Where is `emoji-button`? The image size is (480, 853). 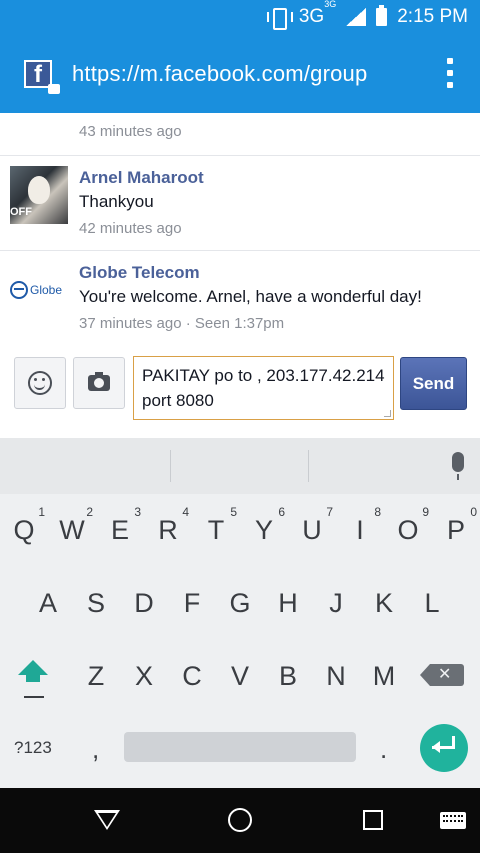
emoji-button is located at coordinates (40, 383).